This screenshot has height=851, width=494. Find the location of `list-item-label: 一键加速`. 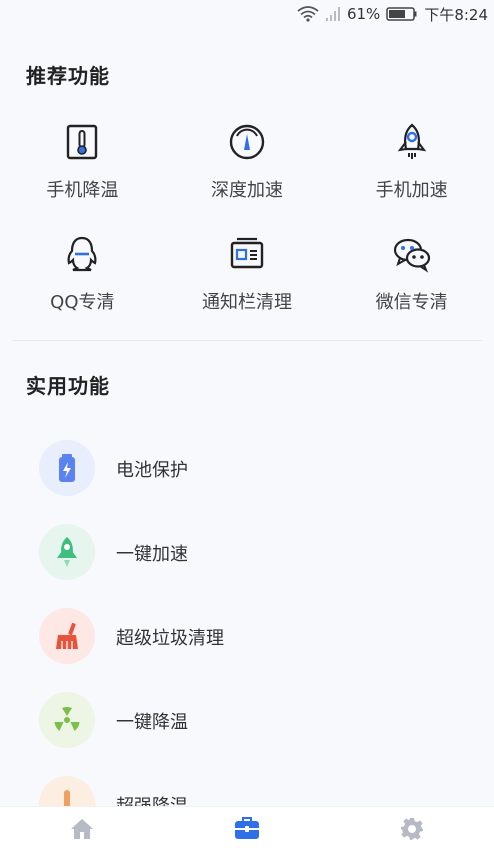

list-item-label: 一键加速 is located at coordinates (152, 554).